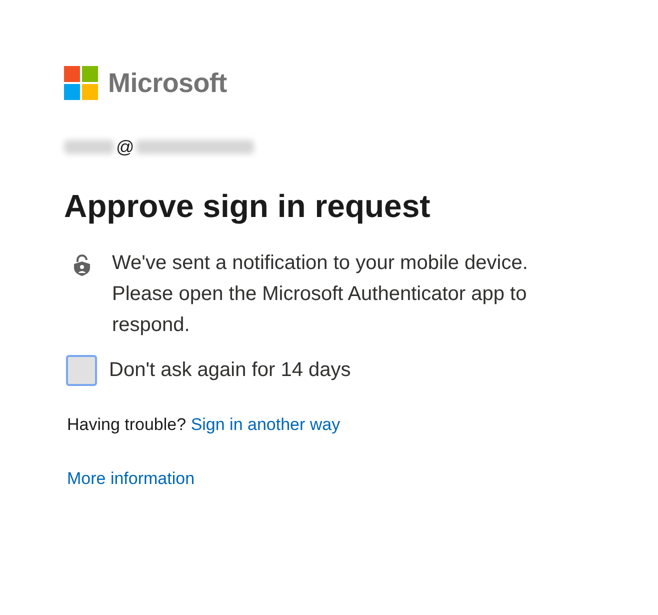  What do you see at coordinates (167, 83) in the screenshot?
I see `logo-wordmark: Microsoft` at bounding box center [167, 83].